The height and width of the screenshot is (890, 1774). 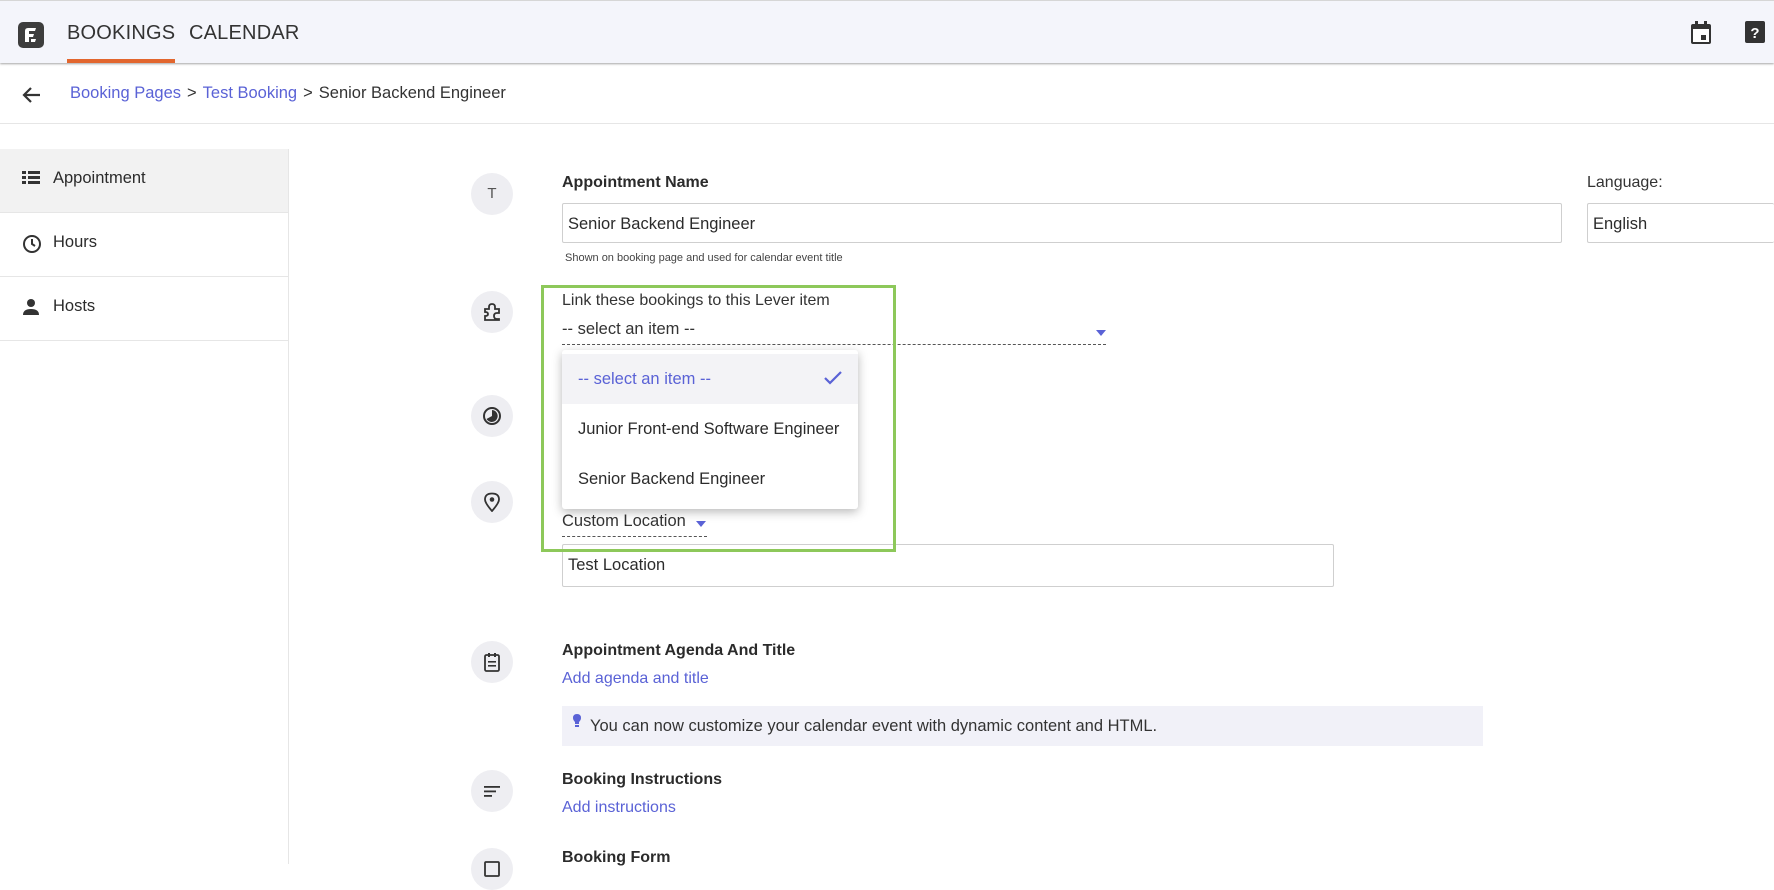 I want to click on lever-item-label: Link these bookings to this Lever item, so click(x=696, y=300).